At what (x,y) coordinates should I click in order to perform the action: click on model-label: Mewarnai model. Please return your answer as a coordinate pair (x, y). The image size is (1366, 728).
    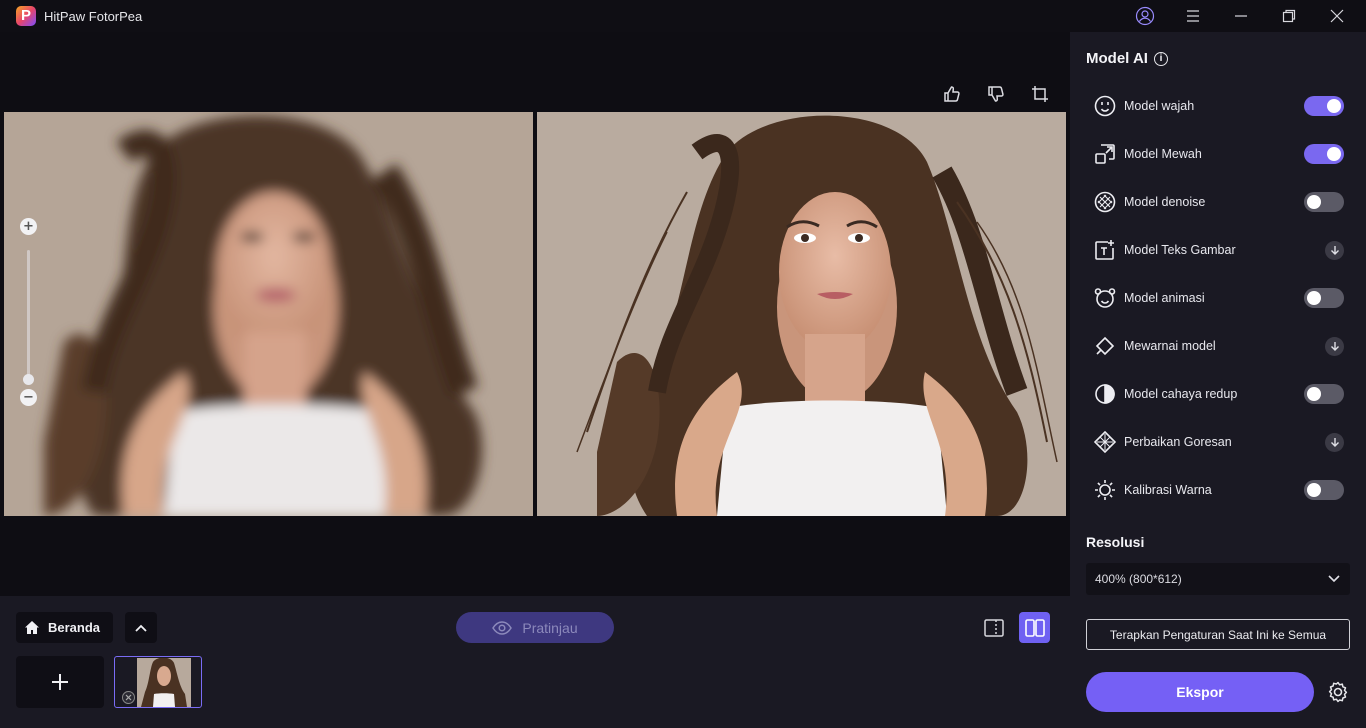
    Looking at the image, I should click on (1170, 346).